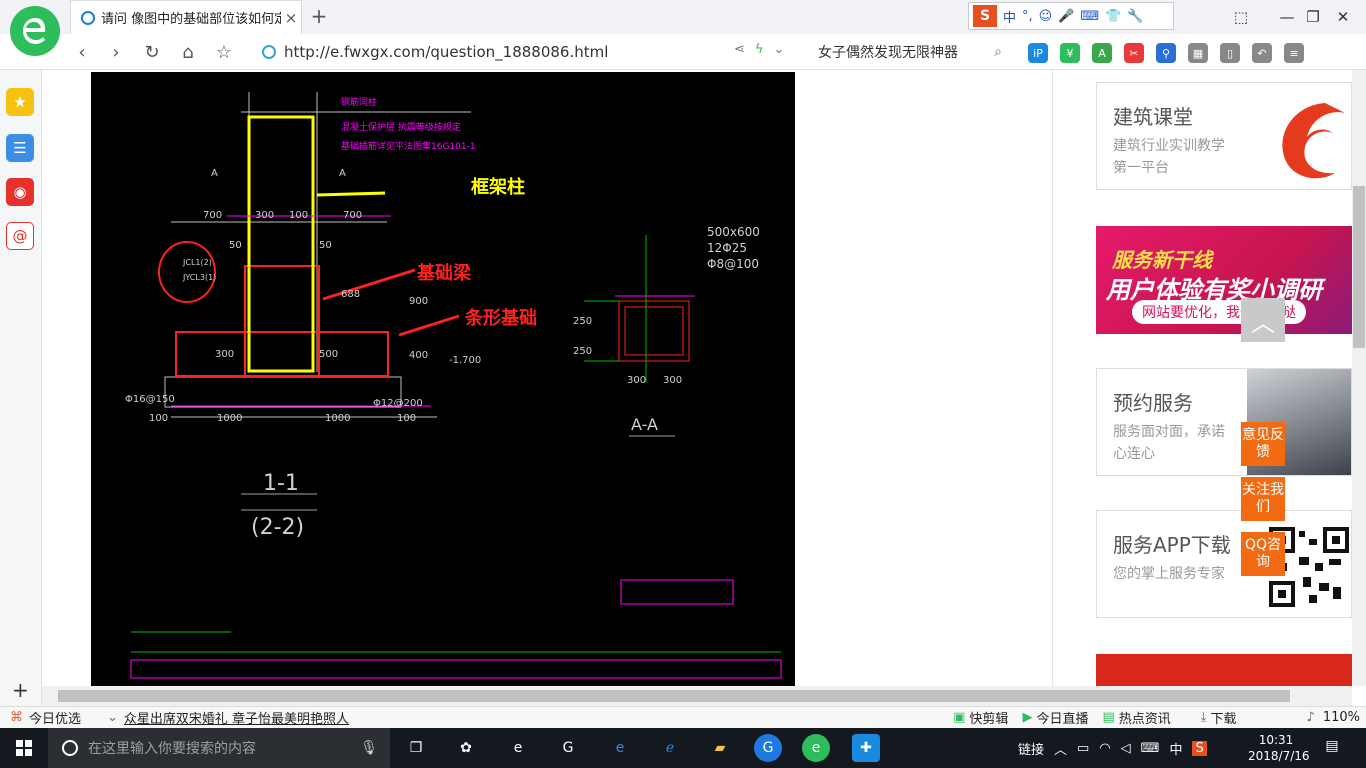  I want to click on ime-toolbar: S 中 °, ☺ 🎤 ⌨ 👕 🔧, so click(1071, 16).